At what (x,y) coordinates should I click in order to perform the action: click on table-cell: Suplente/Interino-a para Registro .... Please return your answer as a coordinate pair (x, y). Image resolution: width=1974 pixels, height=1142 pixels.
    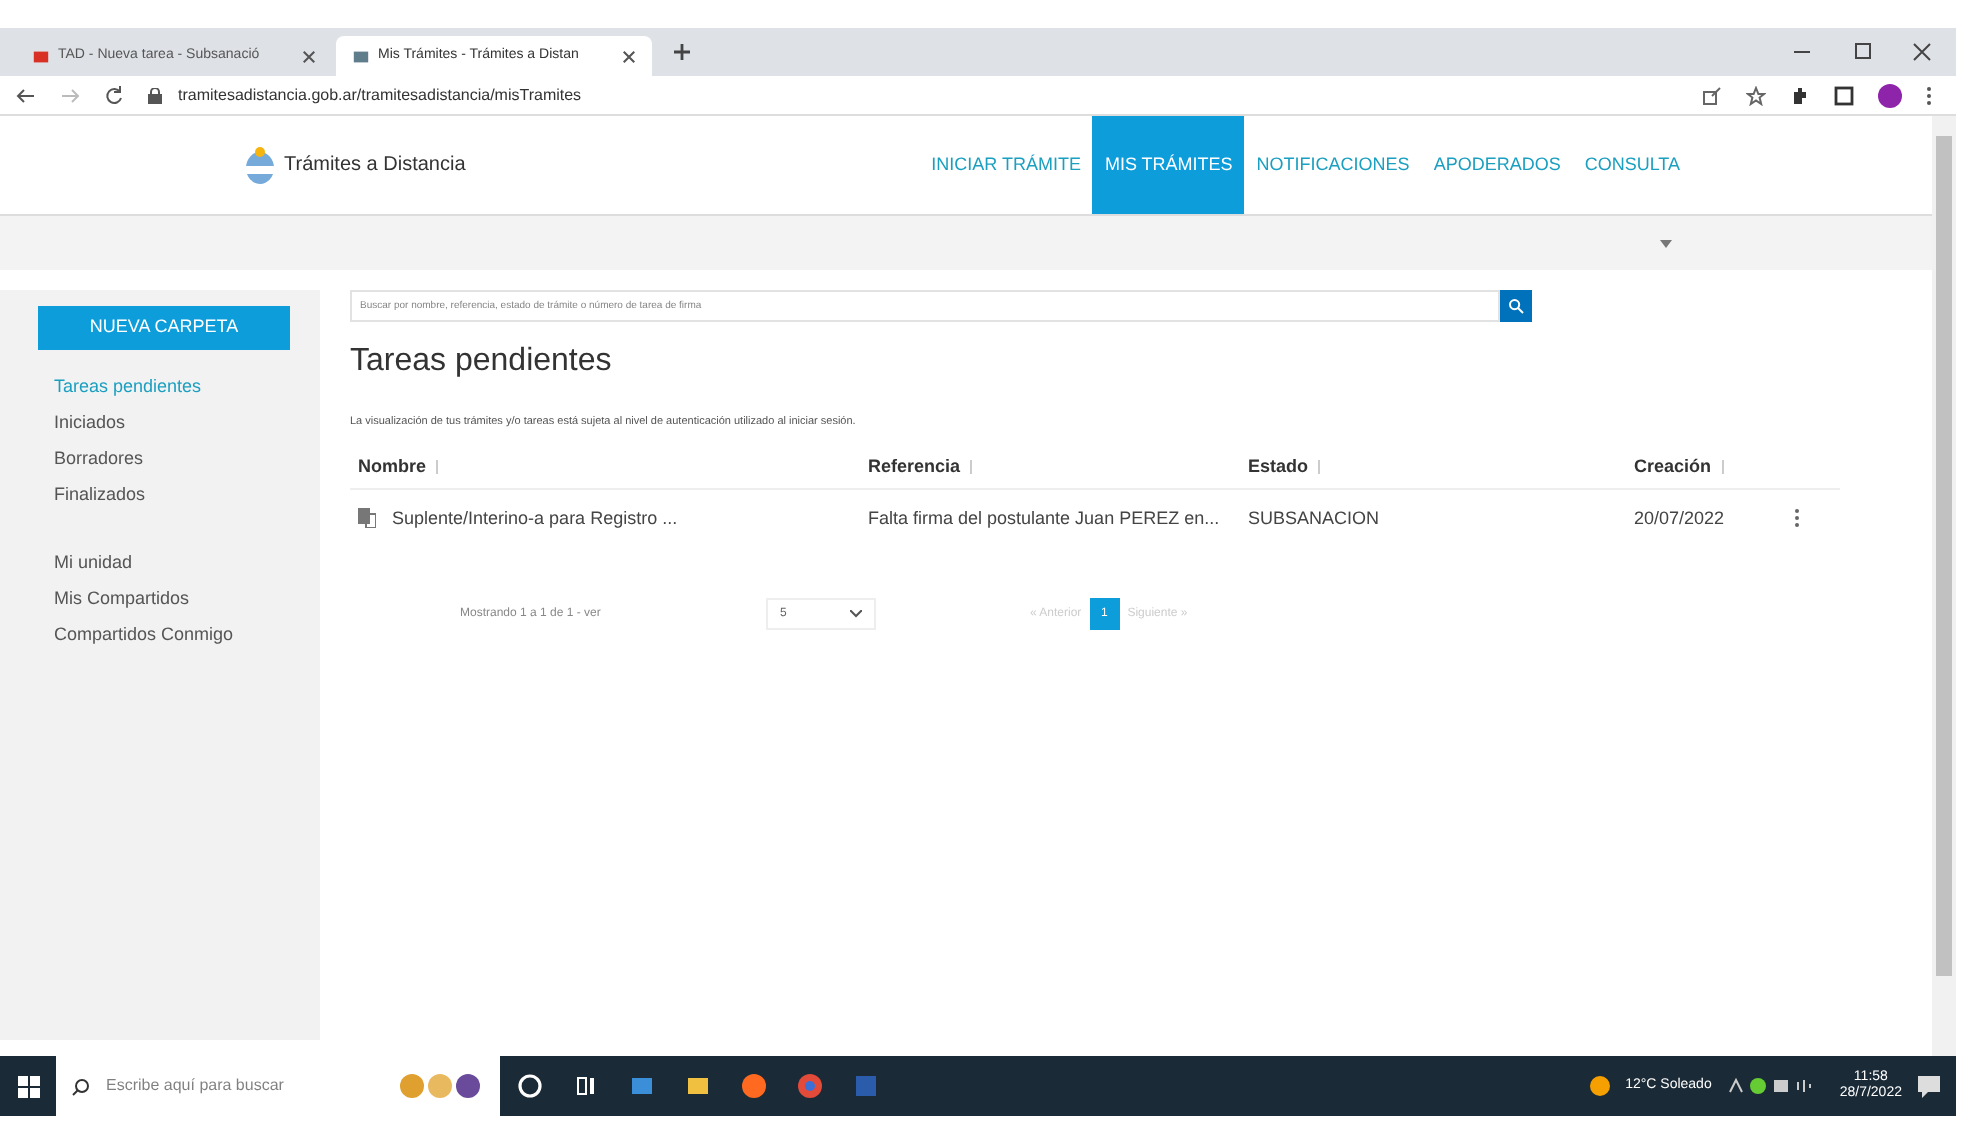
    Looking at the image, I should click on (535, 518).